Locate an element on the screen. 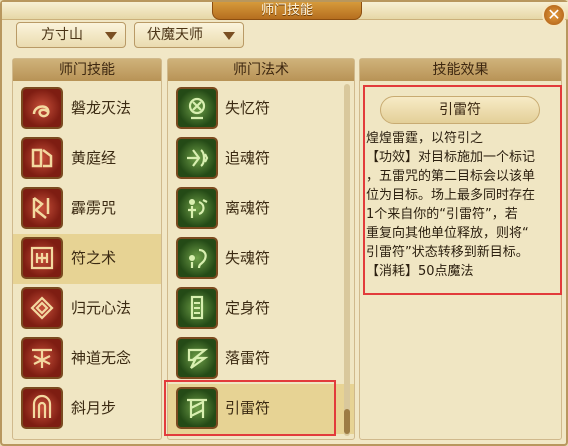 The image size is (568, 446). spell-item-label: 落雷符 is located at coordinates (248, 358).